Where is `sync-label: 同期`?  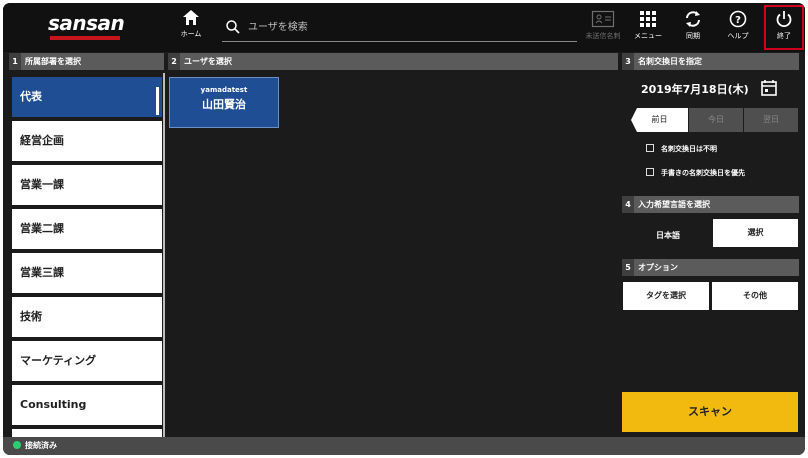 sync-label: 同期 is located at coordinates (693, 36).